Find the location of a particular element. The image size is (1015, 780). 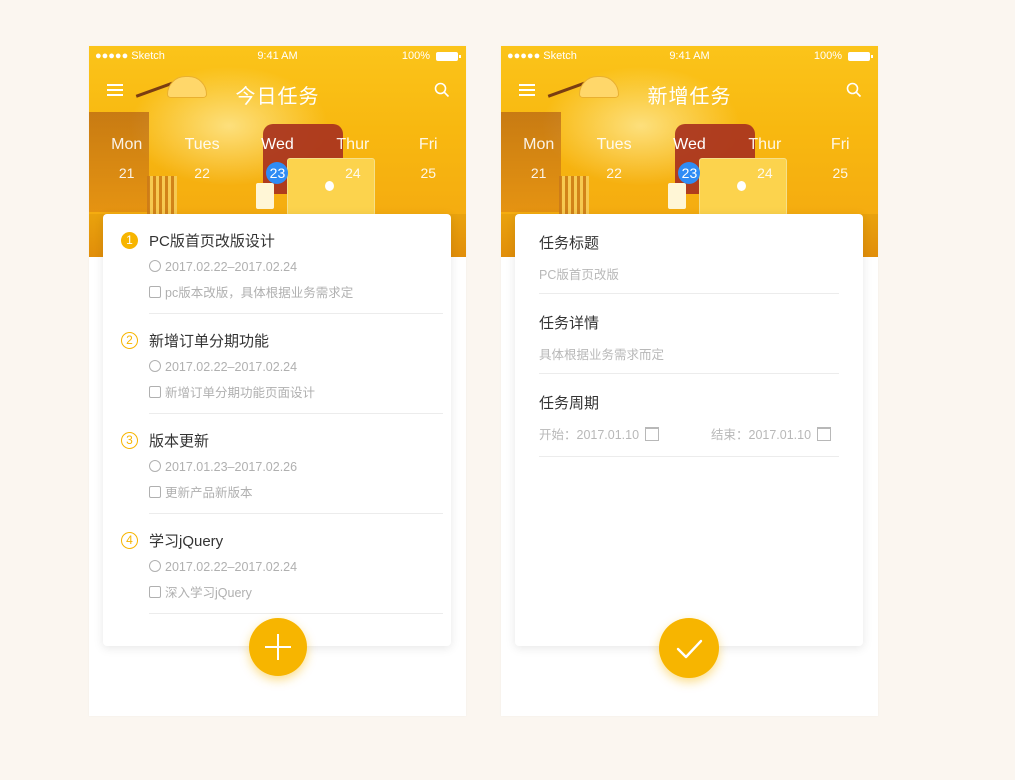

task-note: 更新产品新版本 is located at coordinates (201, 491).